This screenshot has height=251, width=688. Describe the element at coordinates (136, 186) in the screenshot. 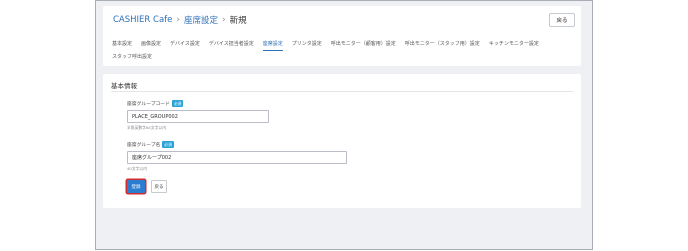

I see `submit-button: 登録` at that location.